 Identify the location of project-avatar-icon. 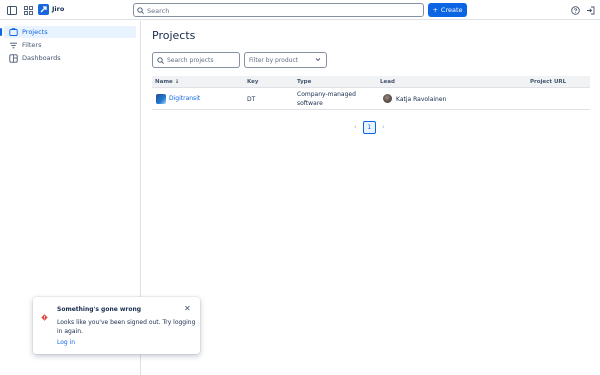
(161, 99).